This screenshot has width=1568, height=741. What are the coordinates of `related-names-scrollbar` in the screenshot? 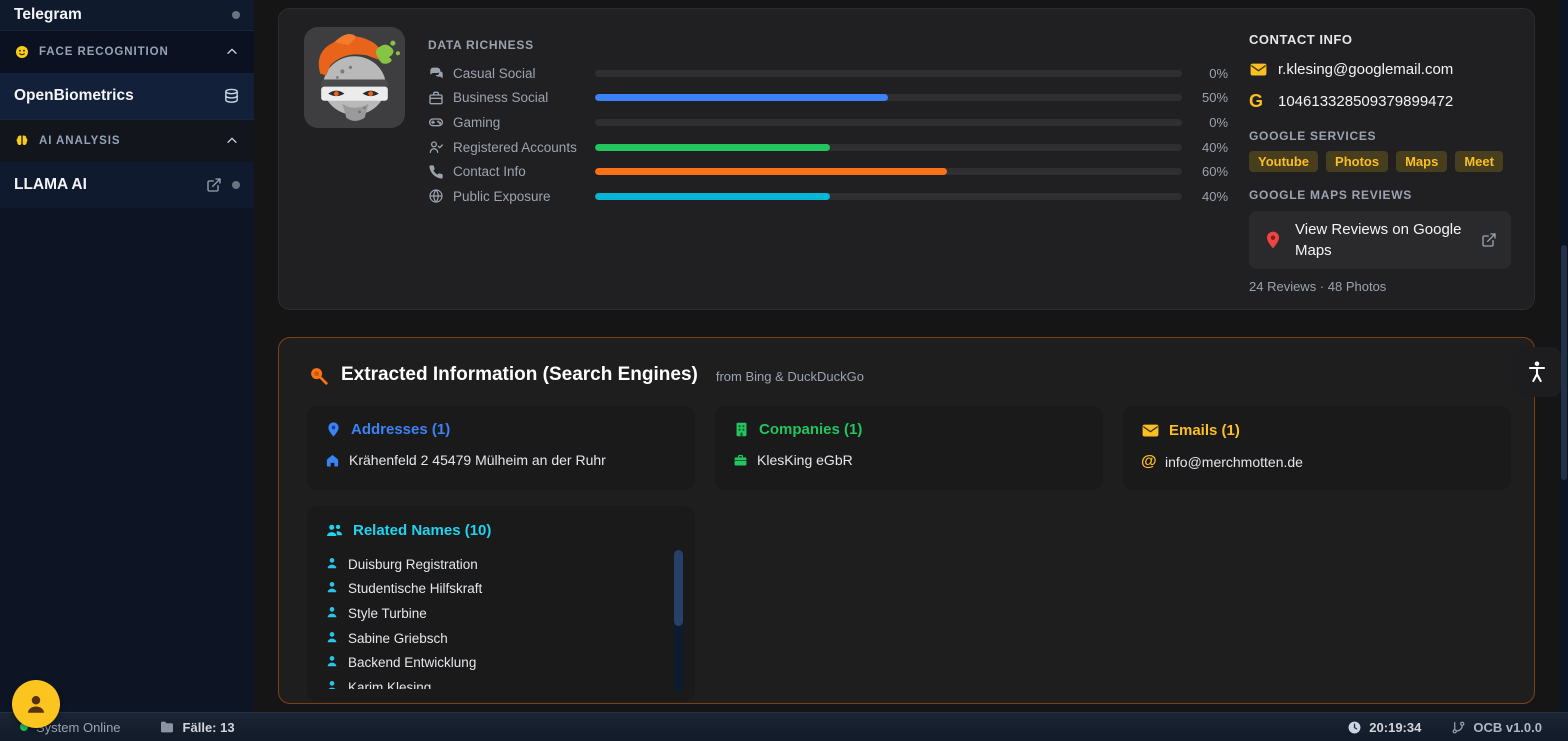 It's located at (678, 621).